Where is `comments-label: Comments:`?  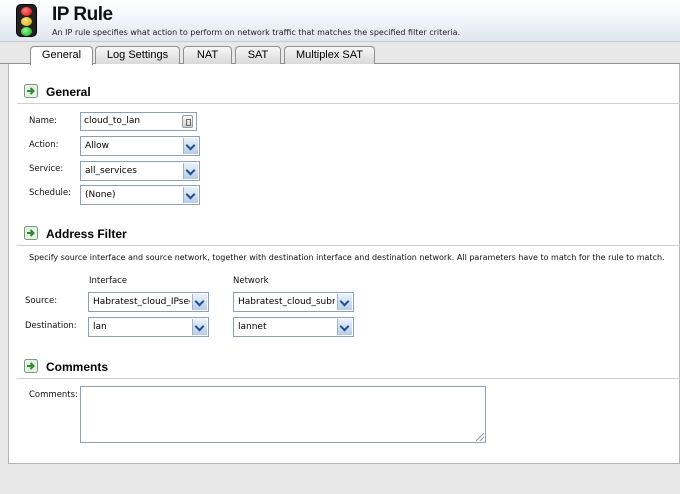 comments-label: Comments: is located at coordinates (53, 395).